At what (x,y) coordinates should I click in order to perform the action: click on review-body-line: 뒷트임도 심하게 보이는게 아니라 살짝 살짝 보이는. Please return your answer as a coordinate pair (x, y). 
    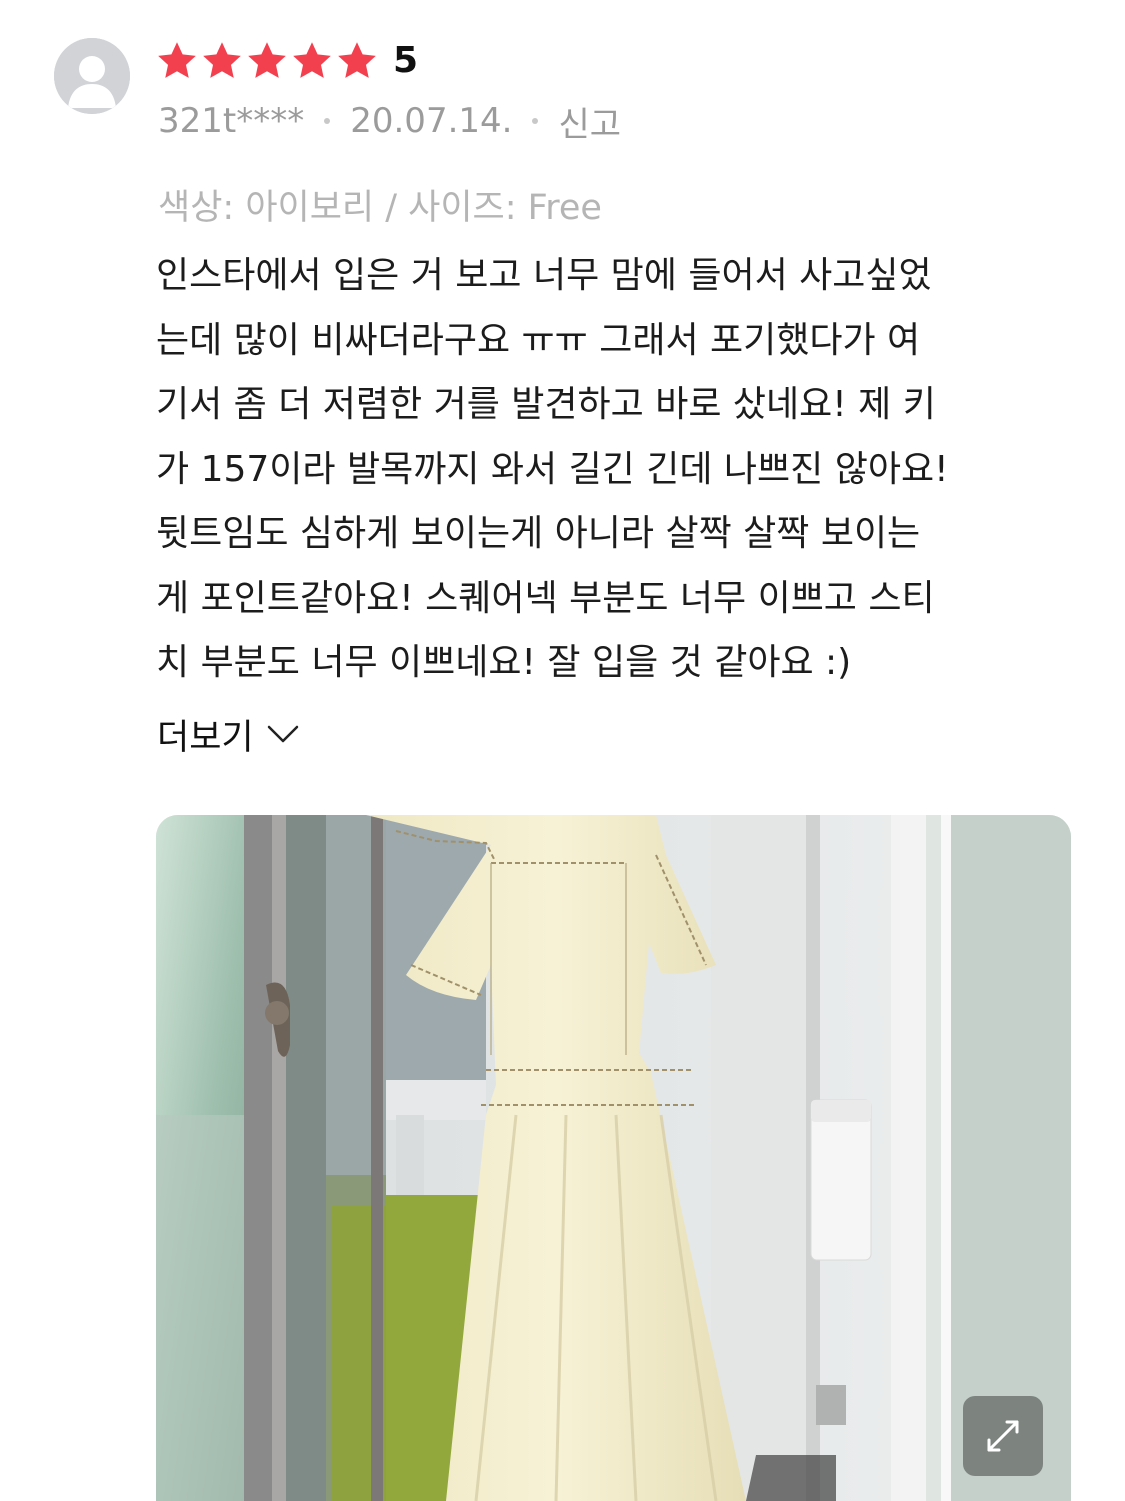
    Looking at the image, I should click on (538, 533).